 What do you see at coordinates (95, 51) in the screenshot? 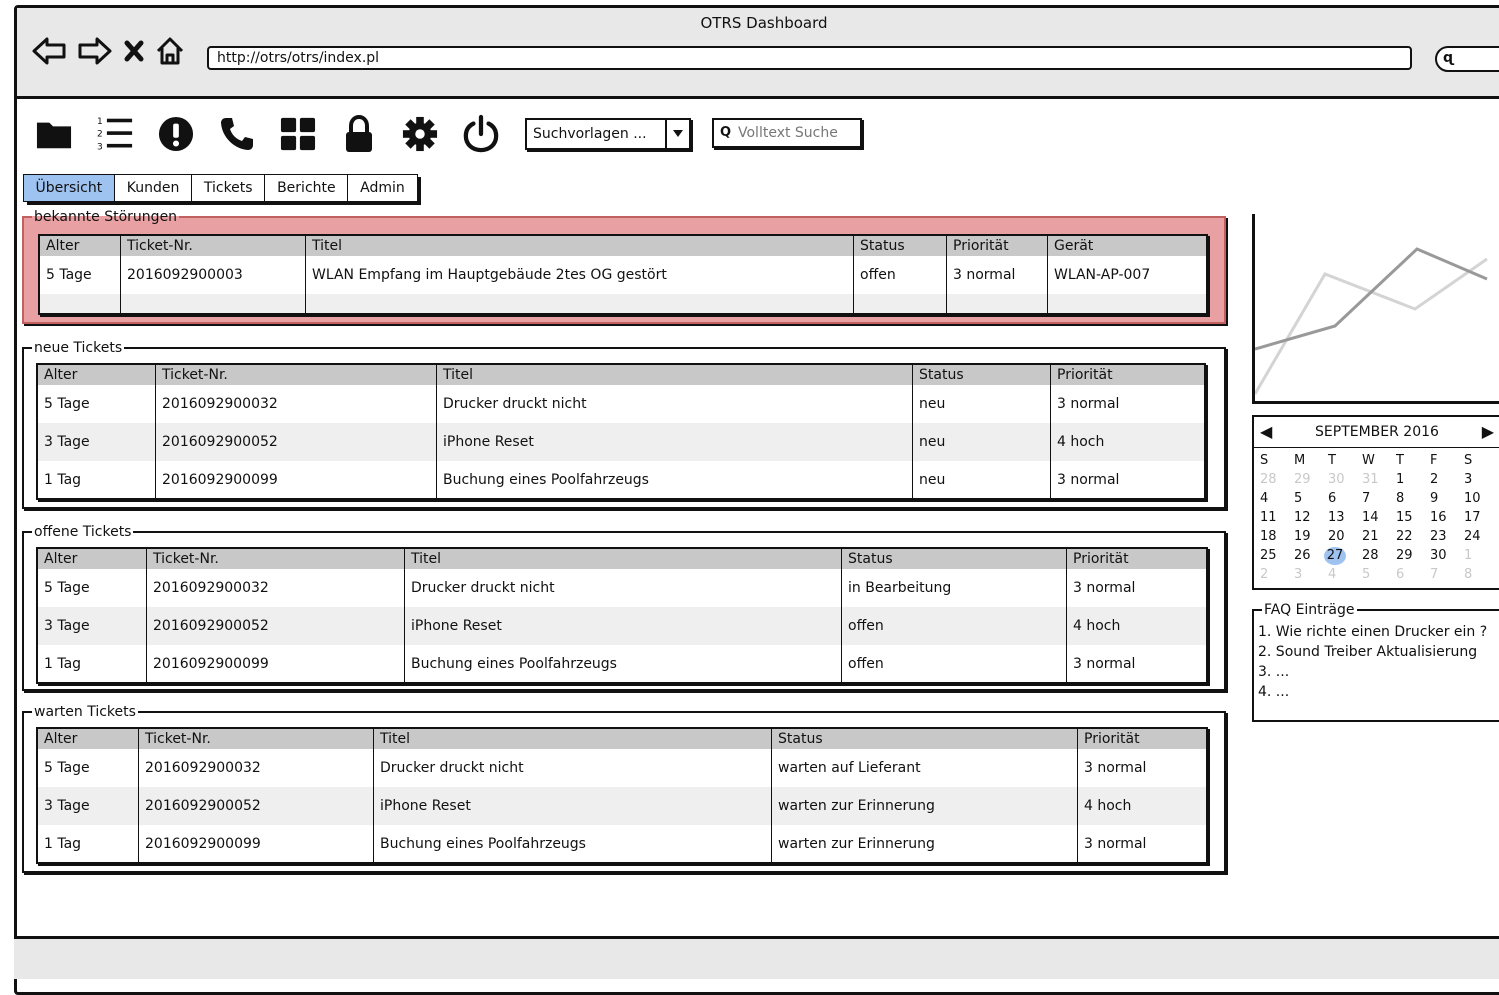
I see `forward-icon` at bounding box center [95, 51].